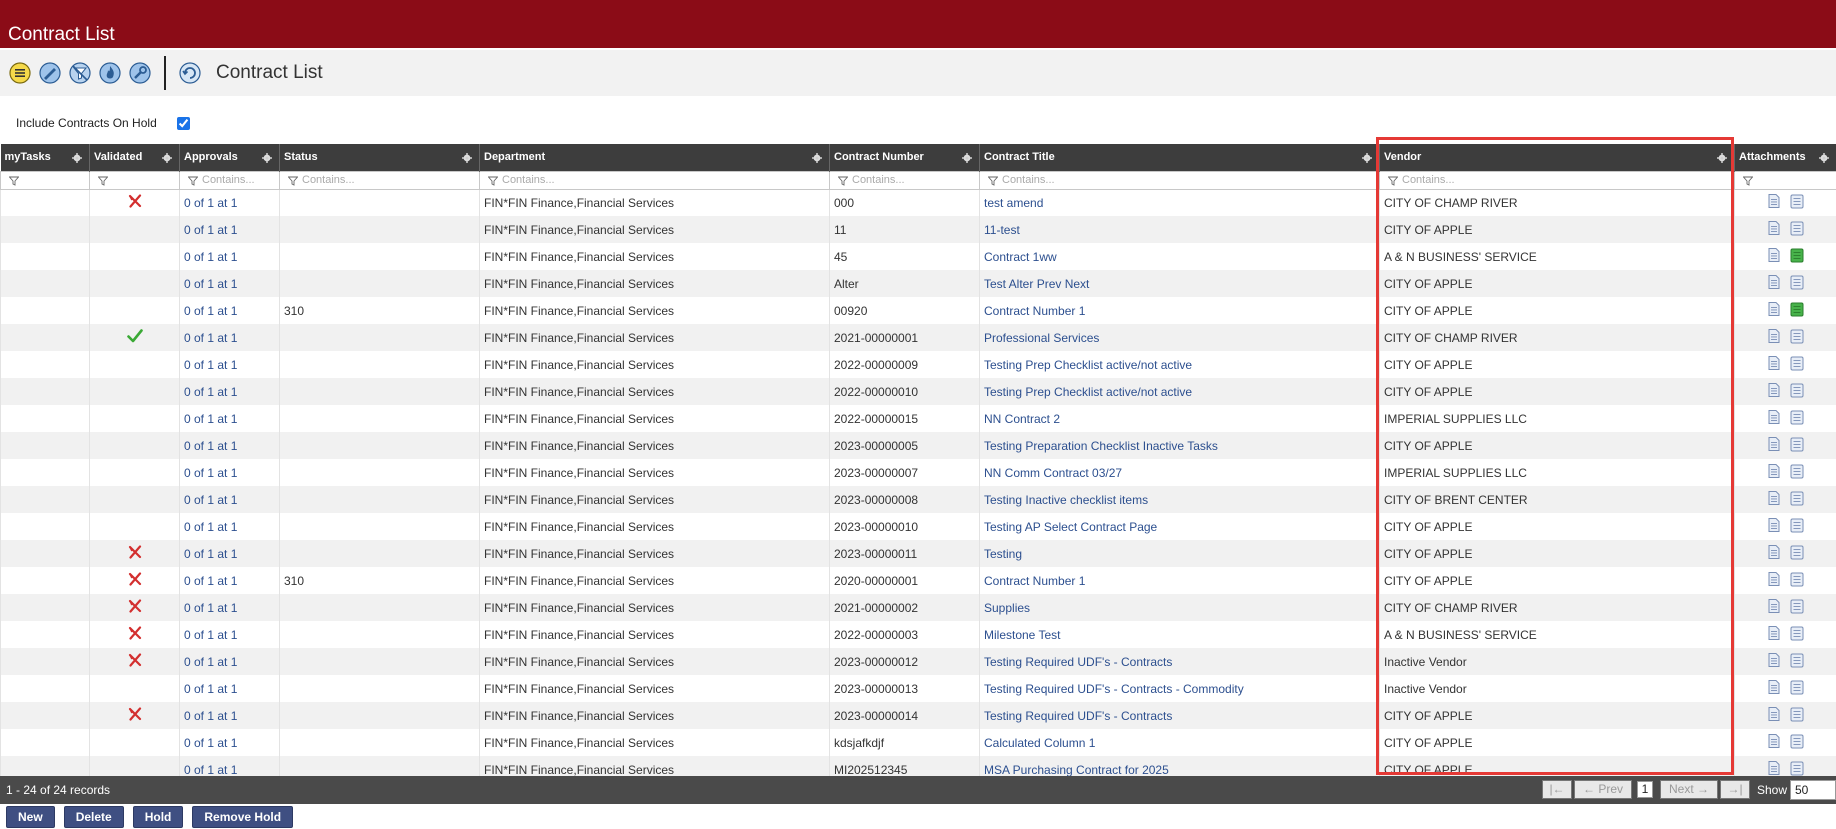 This screenshot has width=1836, height=829. What do you see at coordinates (1179, 283) in the screenshot?
I see `cell-contract-title: Test Alter Prev Next` at bounding box center [1179, 283].